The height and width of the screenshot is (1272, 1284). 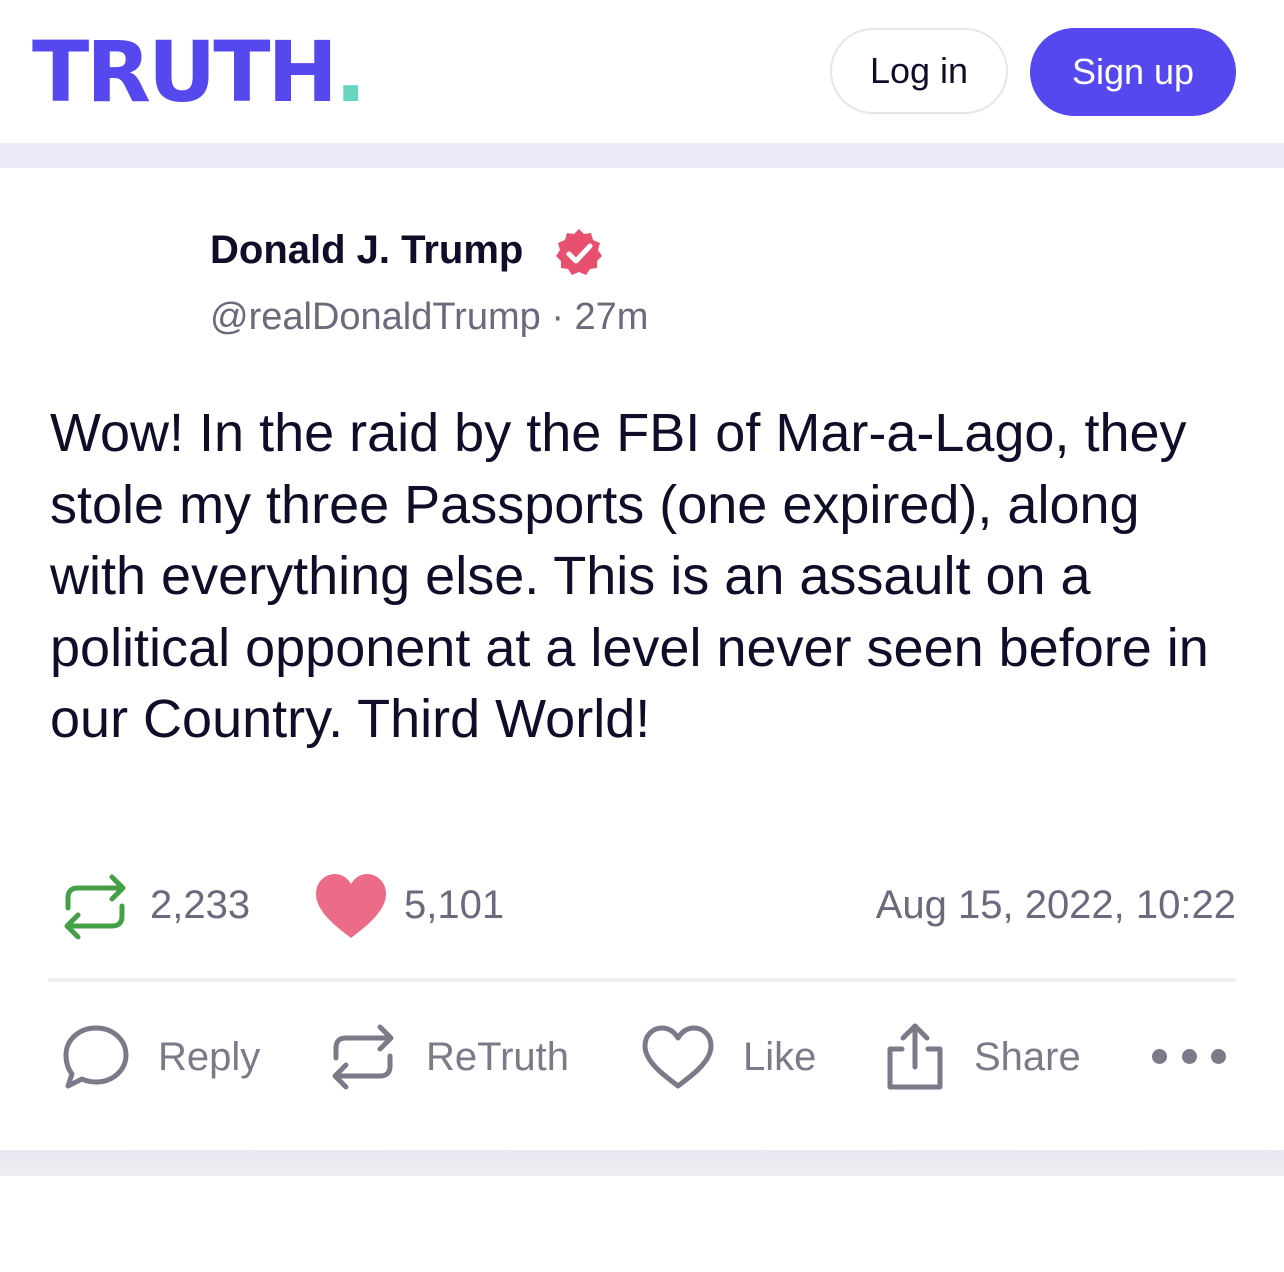 I want to click on top-bar: TRUTH. Log in Sign up, so click(x=642, y=71).